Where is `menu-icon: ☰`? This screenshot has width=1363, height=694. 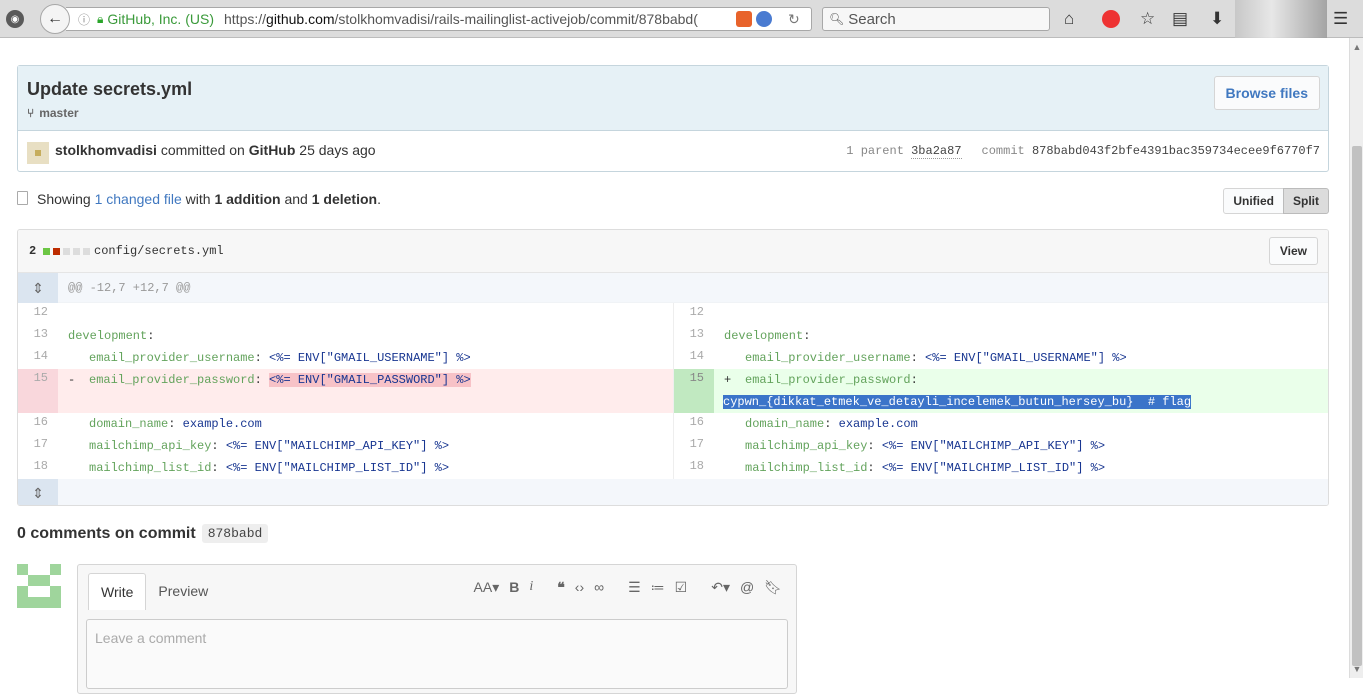
menu-icon: ☰ is located at coordinates (1340, 19).